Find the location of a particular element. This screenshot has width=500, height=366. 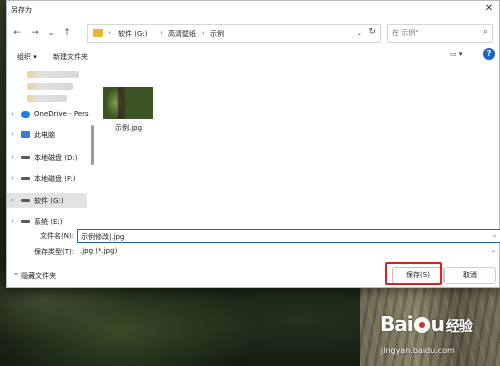

search-input is located at coordinates (433, 33).